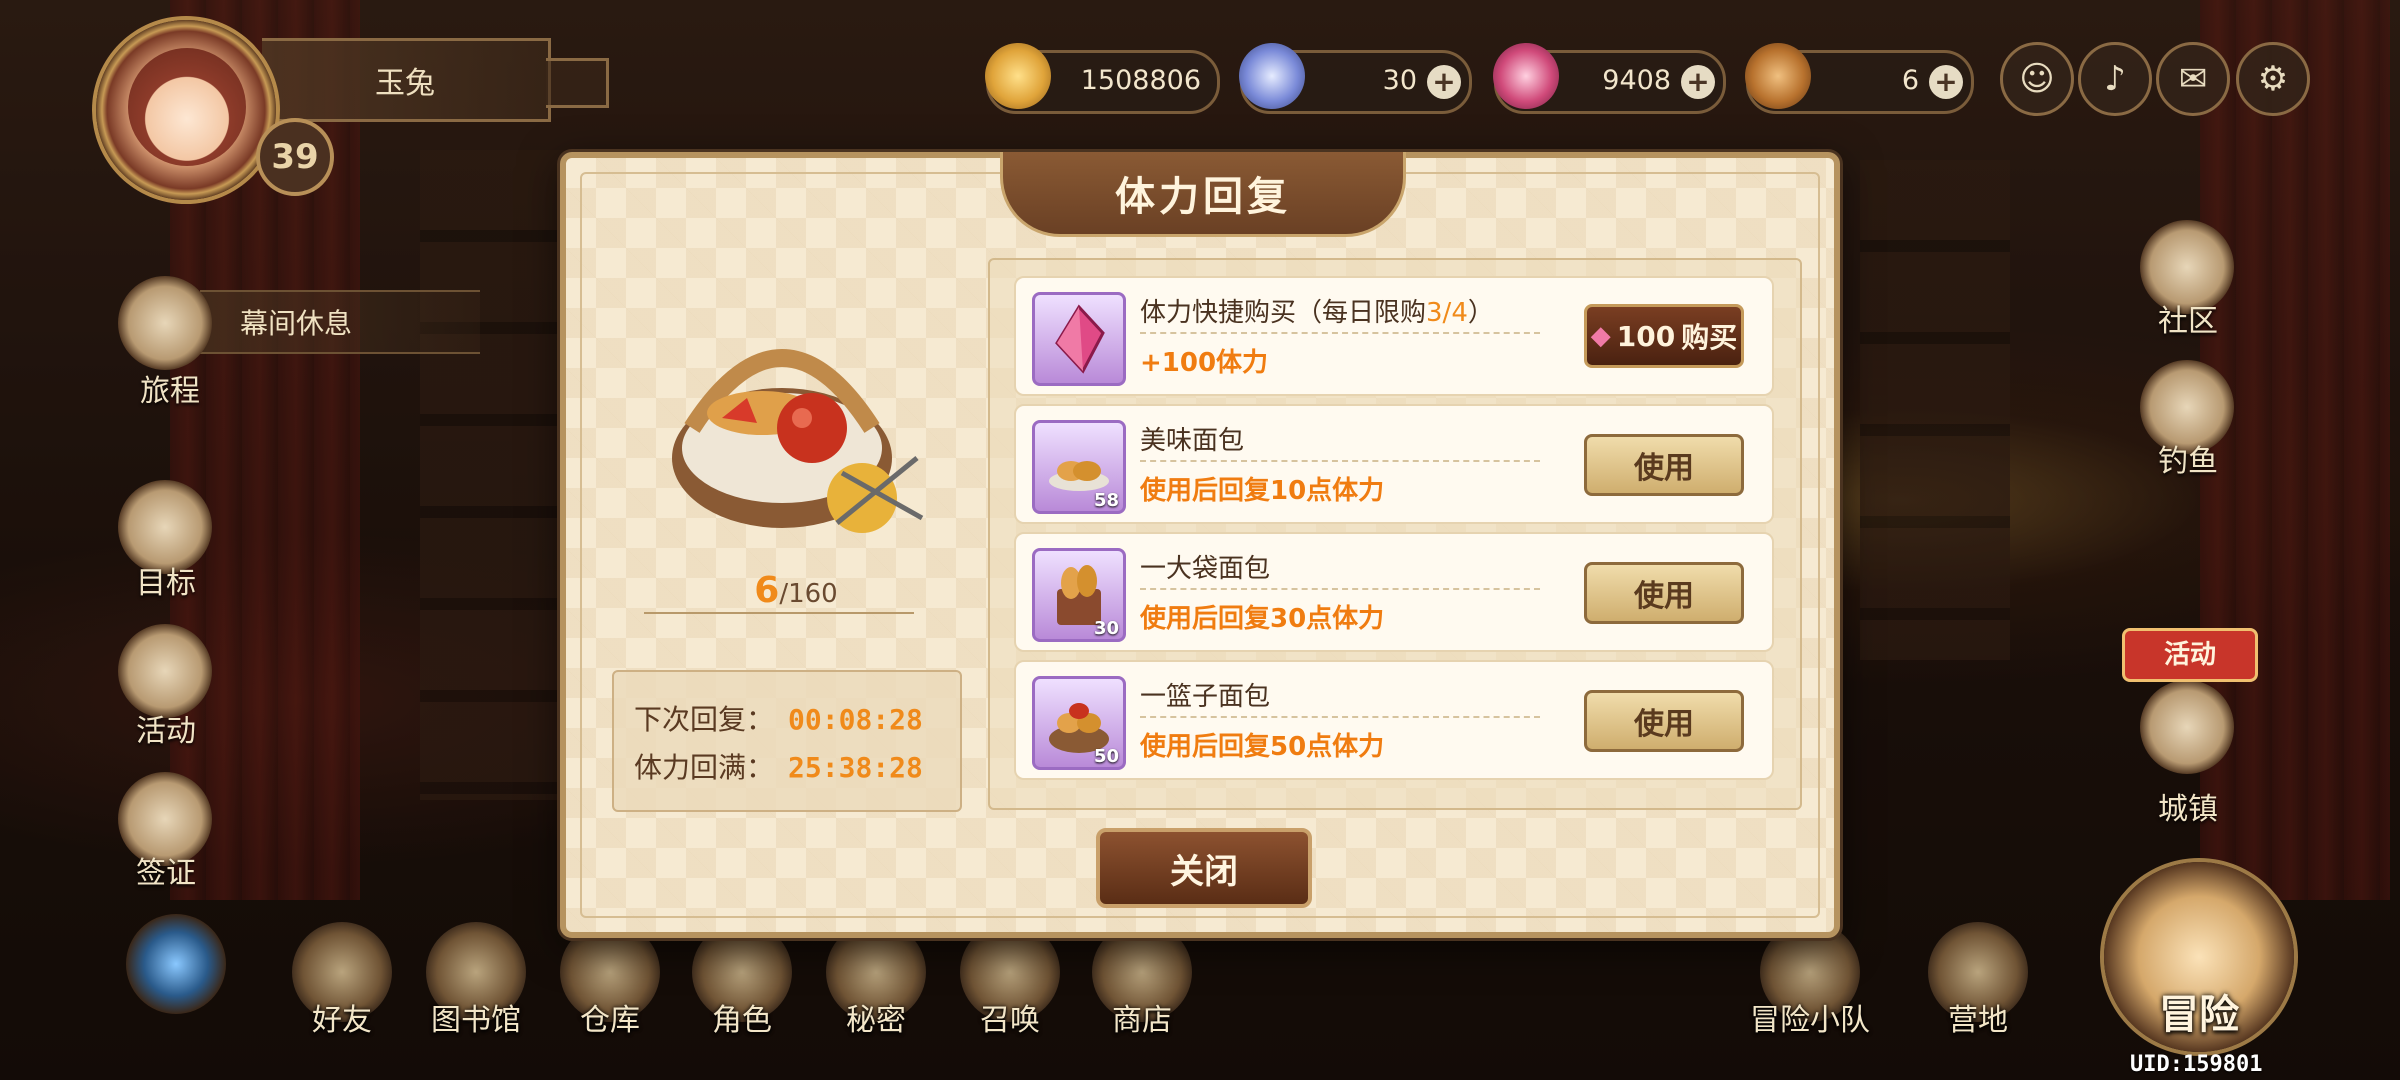 This screenshot has width=2400, height=1080. What do you see at coordinates (1444, 82) in the screenshot?
I see `add-diamond-button: +` at bounding box center [1444, 82].